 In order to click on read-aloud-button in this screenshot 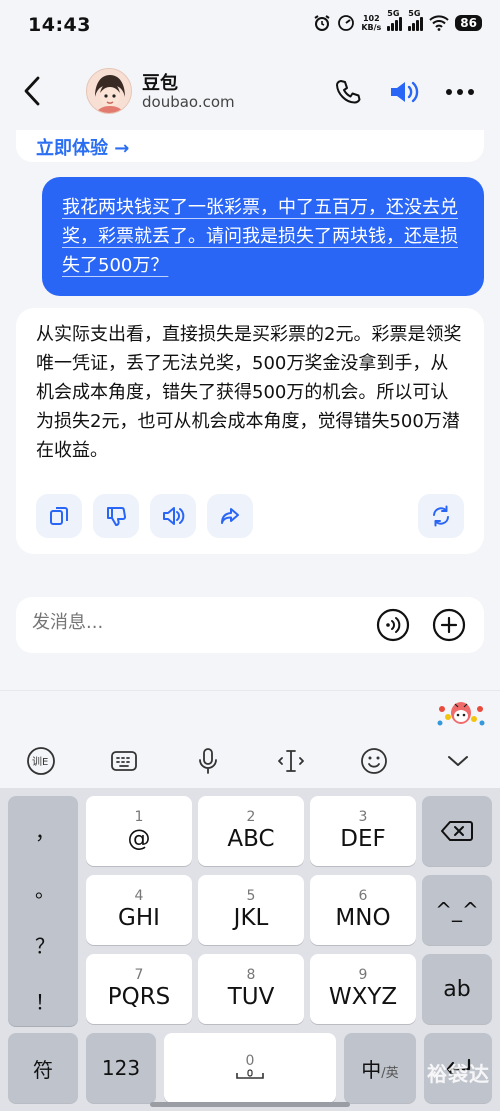, I will do `click(173, 516)`.